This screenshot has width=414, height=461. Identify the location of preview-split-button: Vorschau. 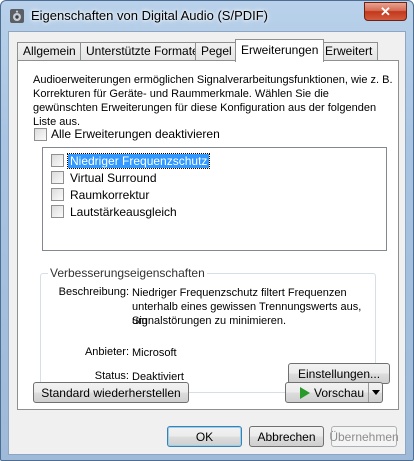
(334, 392).